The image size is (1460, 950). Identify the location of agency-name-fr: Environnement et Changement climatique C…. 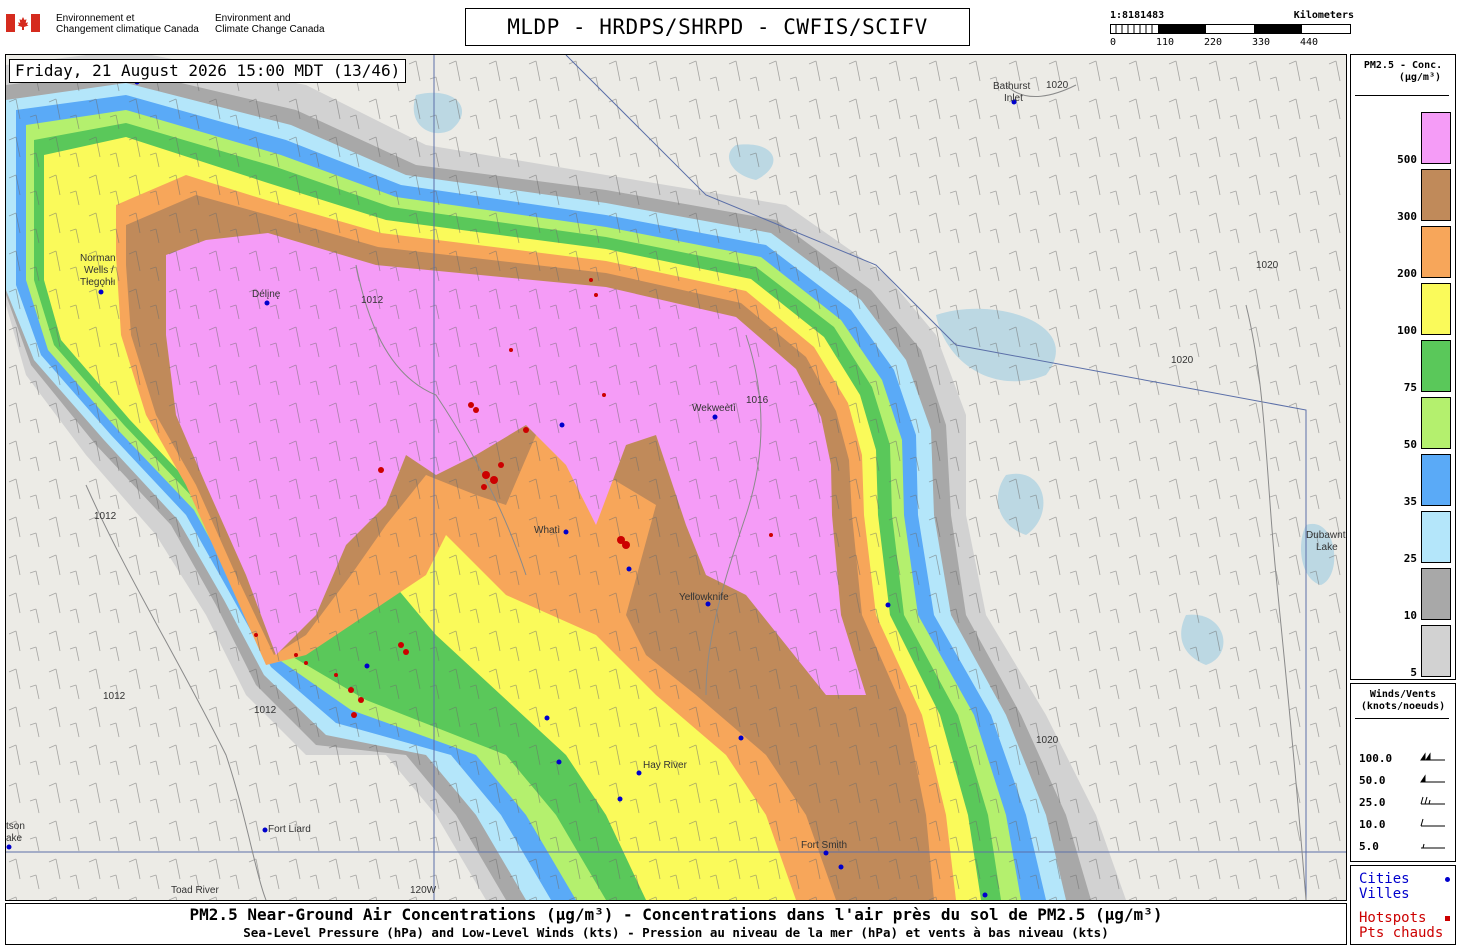
(127, 24).